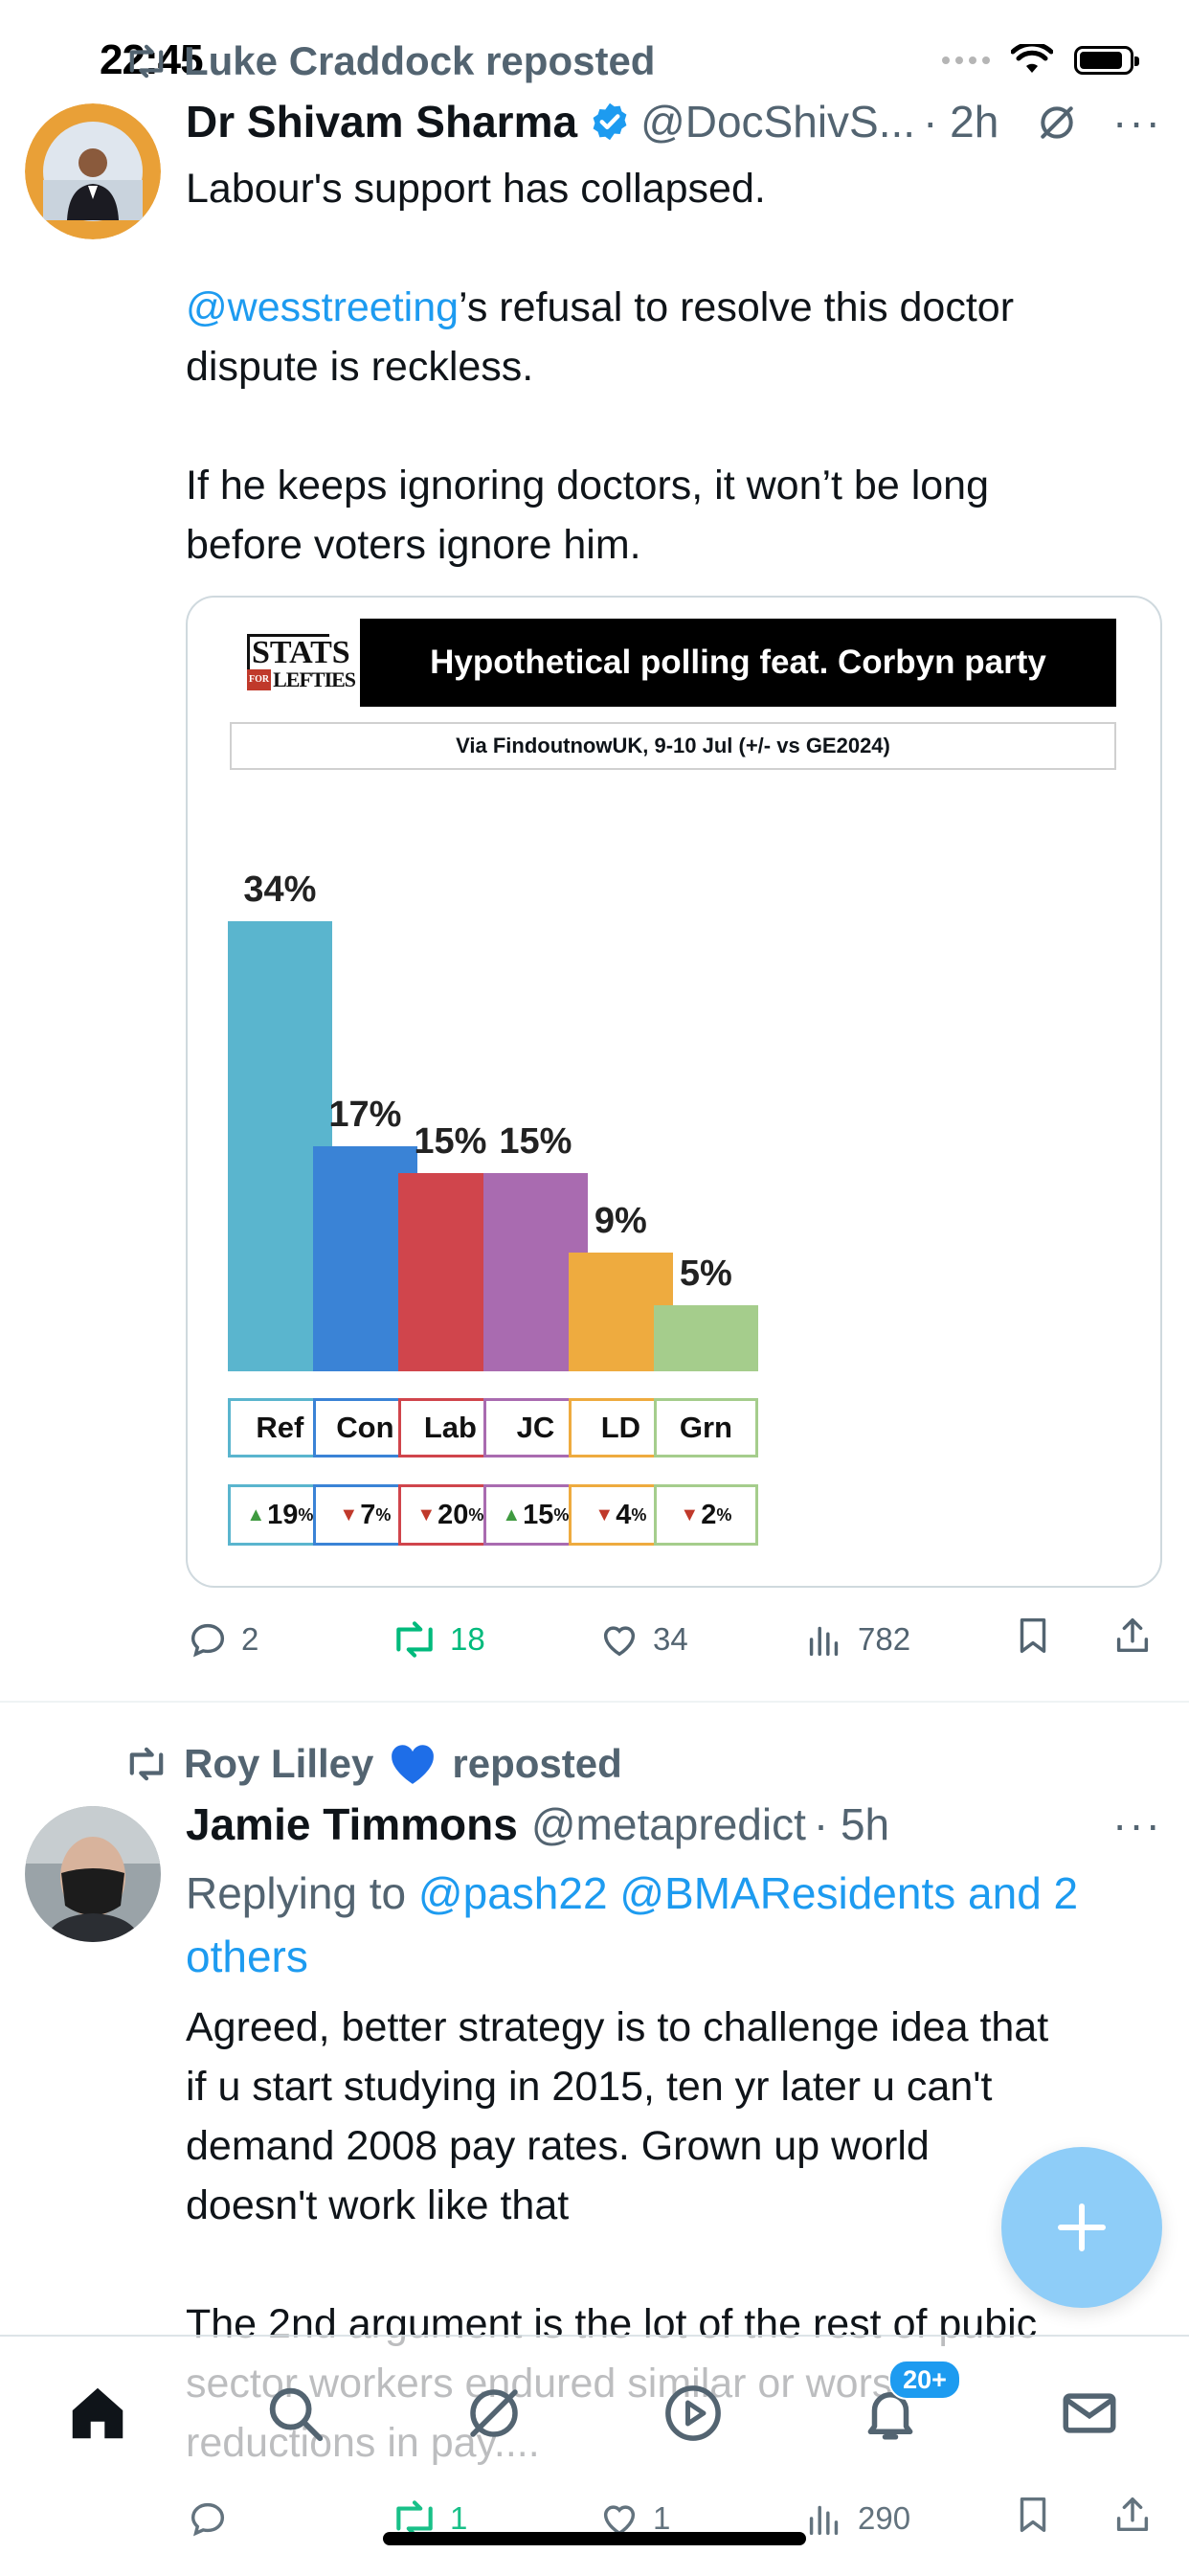  I want to click on like-button: 34, so click(642, 1639).